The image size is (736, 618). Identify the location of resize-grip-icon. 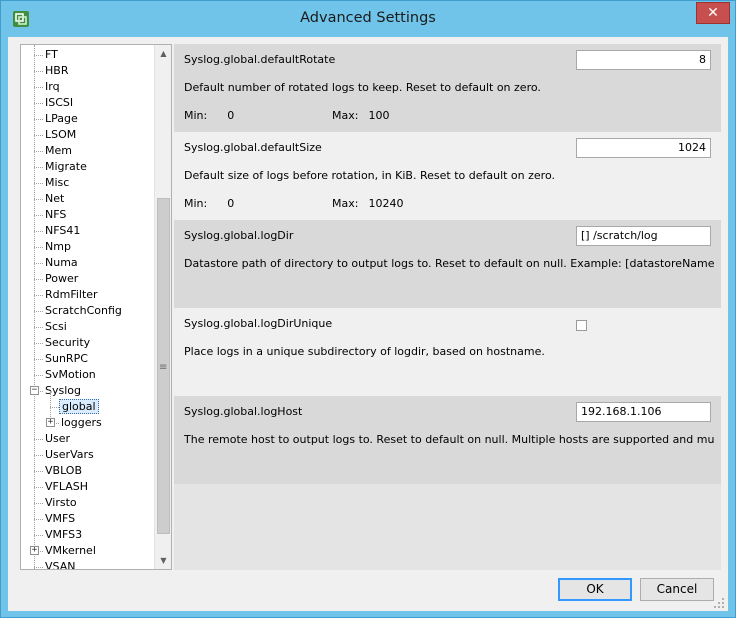
(719, 603).